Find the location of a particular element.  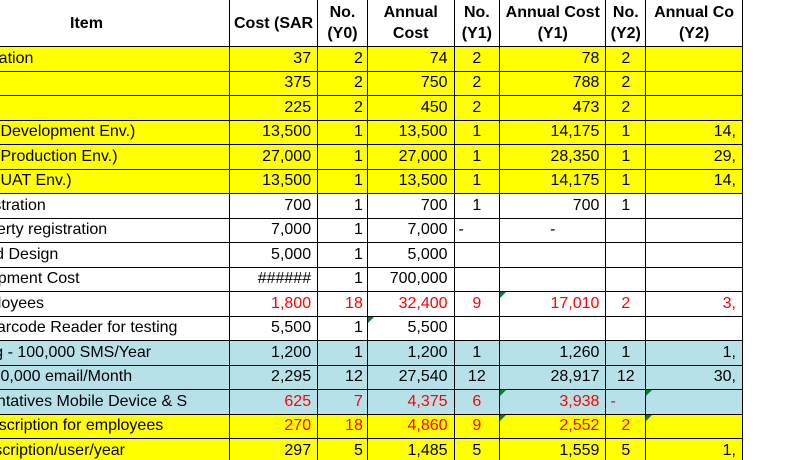

cell-item: epresentatives Mobile Device & S is located at coordinates (115, 402).